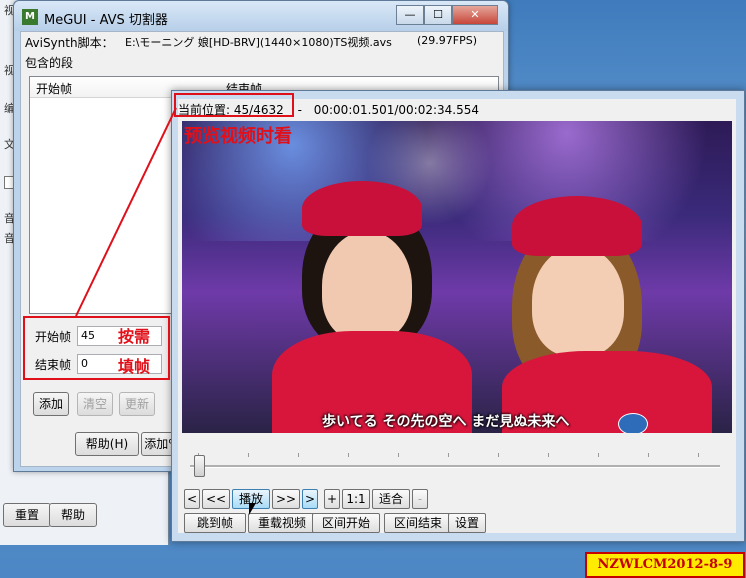  Describe the element at coordinates (455, 466) in the screenshot. I see `seek-slider-track` at that location.